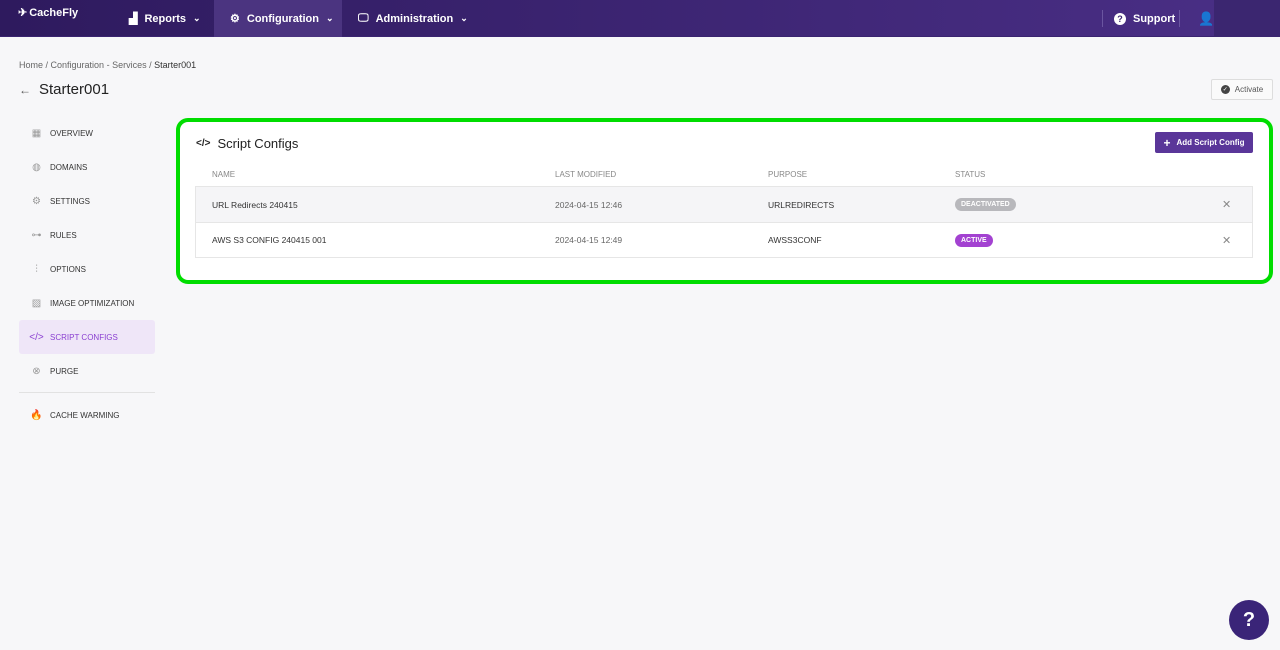 This screenshot has width=1280, height=650. I want to click on back-arrow-icon: ←, so click(25, 90).